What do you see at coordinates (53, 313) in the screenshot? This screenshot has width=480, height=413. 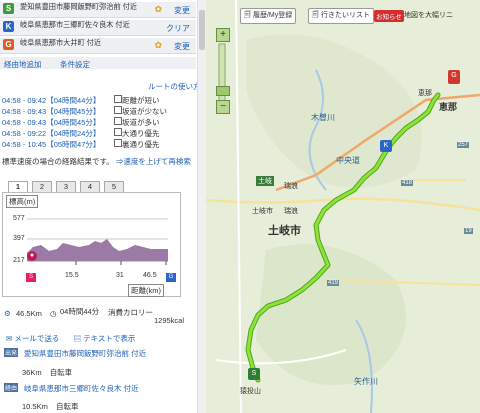 I see `clock-icon: ◷` at bounding box center [53, 313].